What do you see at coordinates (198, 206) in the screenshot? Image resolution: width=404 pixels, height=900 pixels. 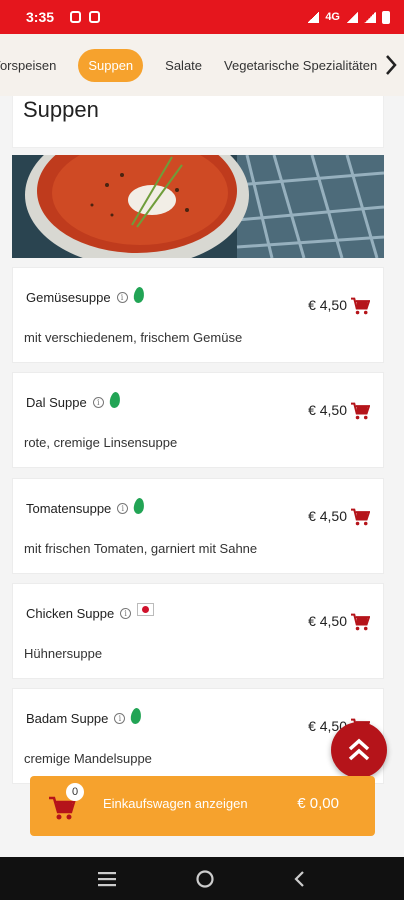 I see `category-hero-image` at bounding box center [198, 206].